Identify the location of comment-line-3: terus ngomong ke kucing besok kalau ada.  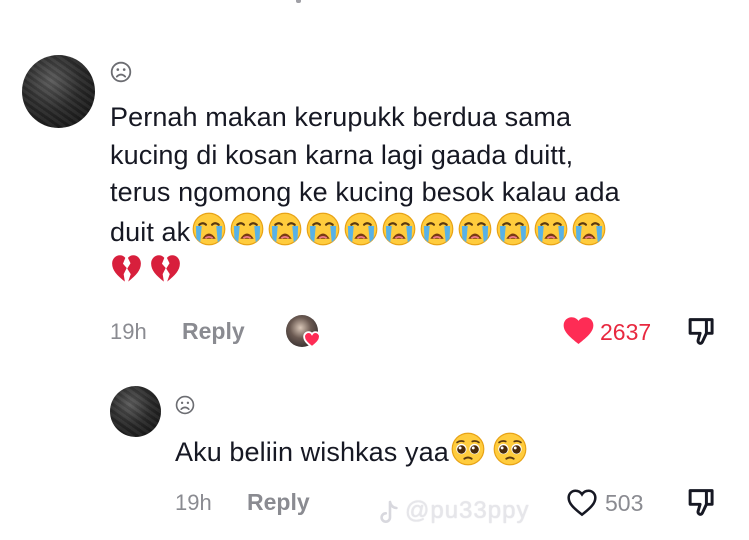
(365, 192).